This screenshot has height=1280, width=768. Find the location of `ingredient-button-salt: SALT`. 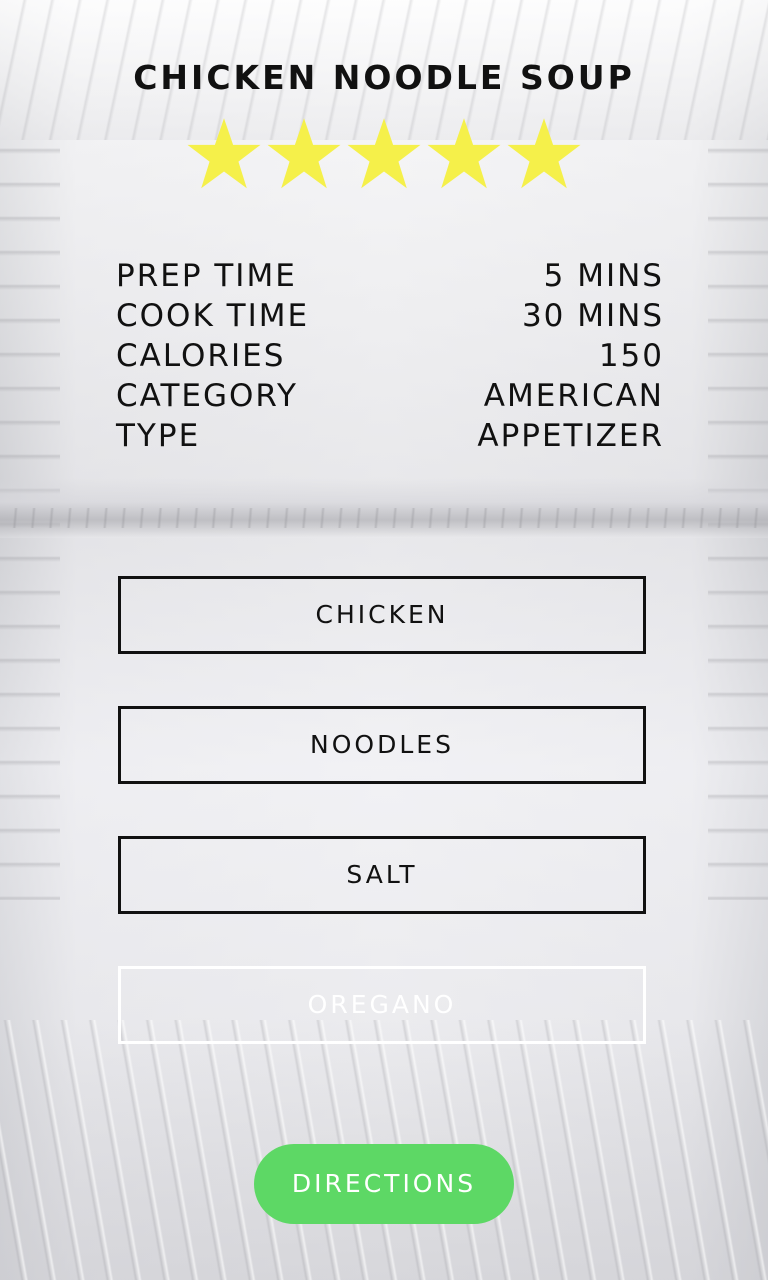

ingredient-button-salt: SALT is located at coordinates (382, 875).